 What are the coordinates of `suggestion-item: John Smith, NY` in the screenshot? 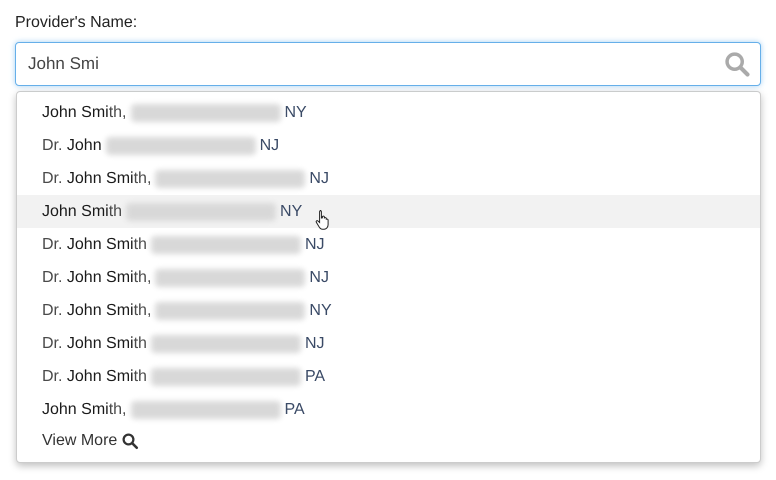 It's located at (388, 112).